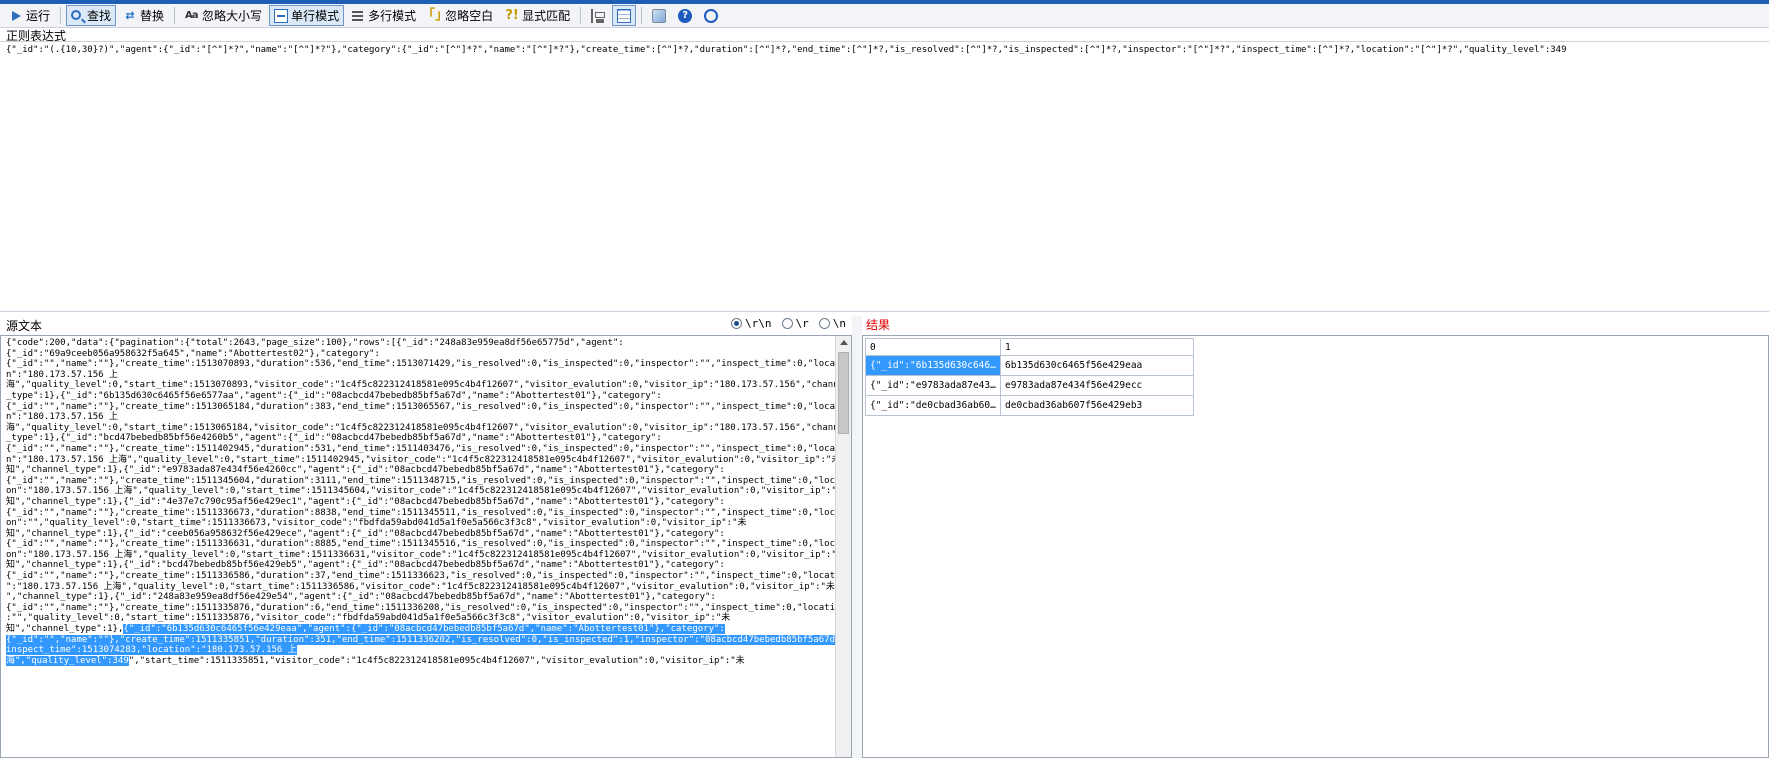 This screenshot has height=758, width=1769. What do you see at coordinates (62, 374) in the screenshot?
I see `source-line-text: n":"180.173.57.156 上` at bounding box center [62, 374].